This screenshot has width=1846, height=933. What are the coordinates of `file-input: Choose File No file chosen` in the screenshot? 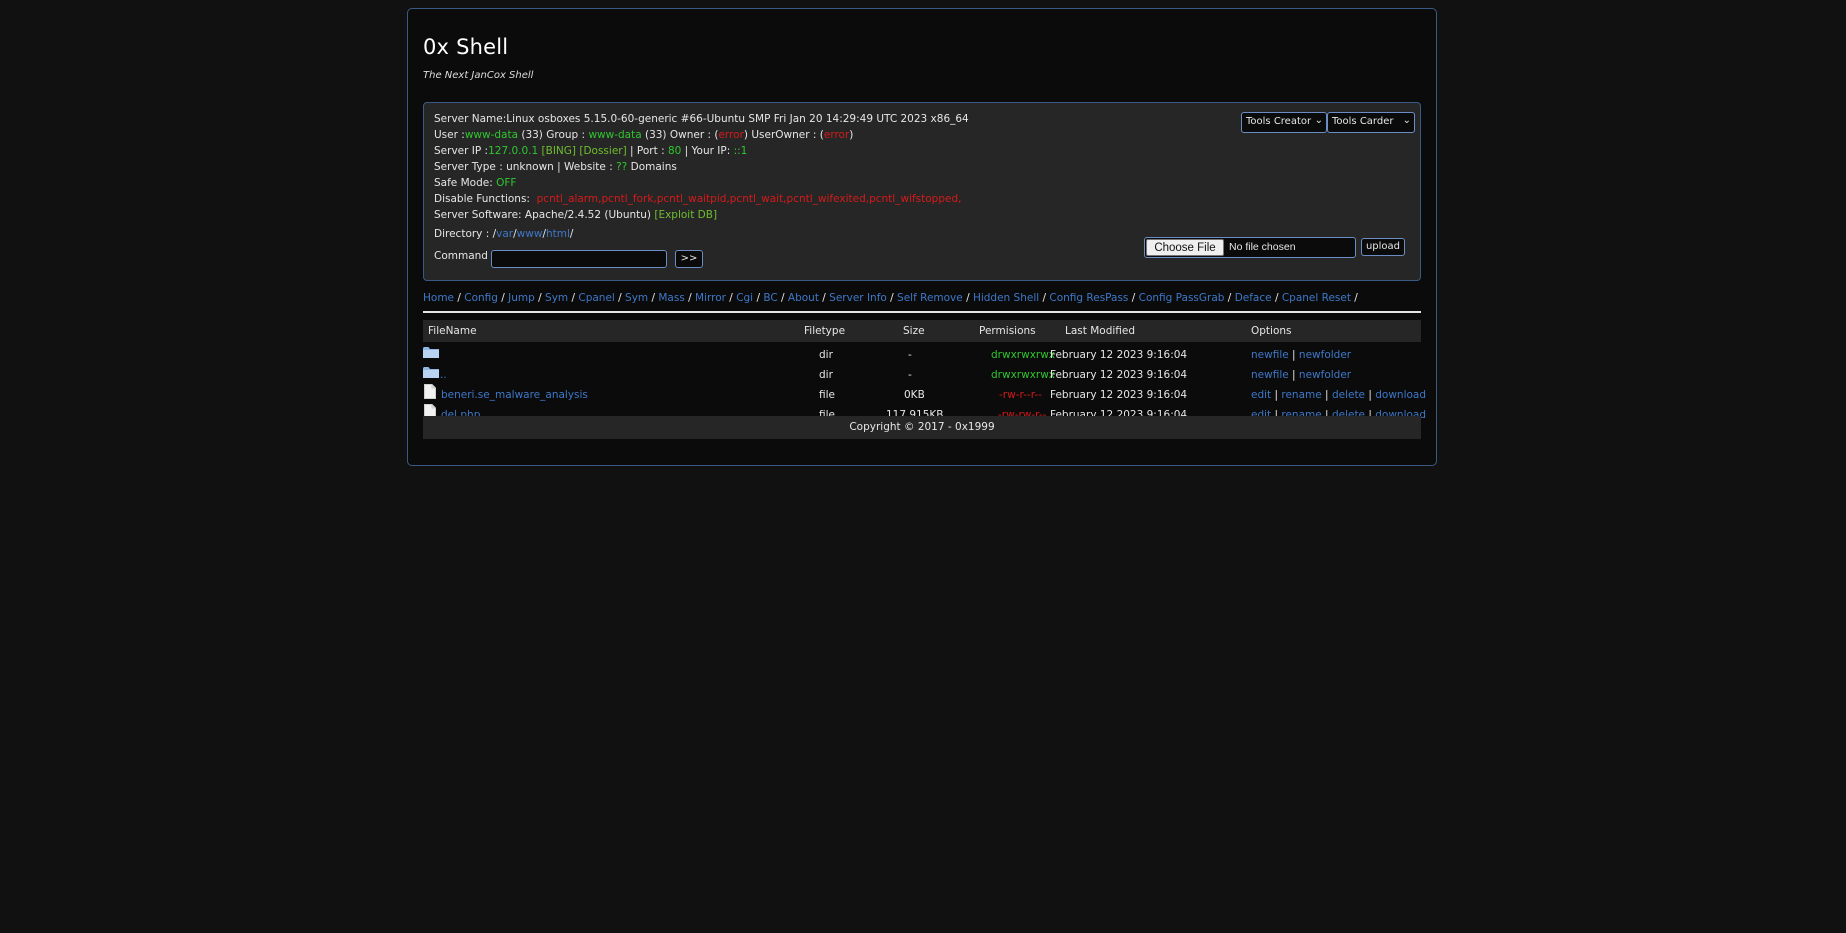 It's located at (1250, 247).